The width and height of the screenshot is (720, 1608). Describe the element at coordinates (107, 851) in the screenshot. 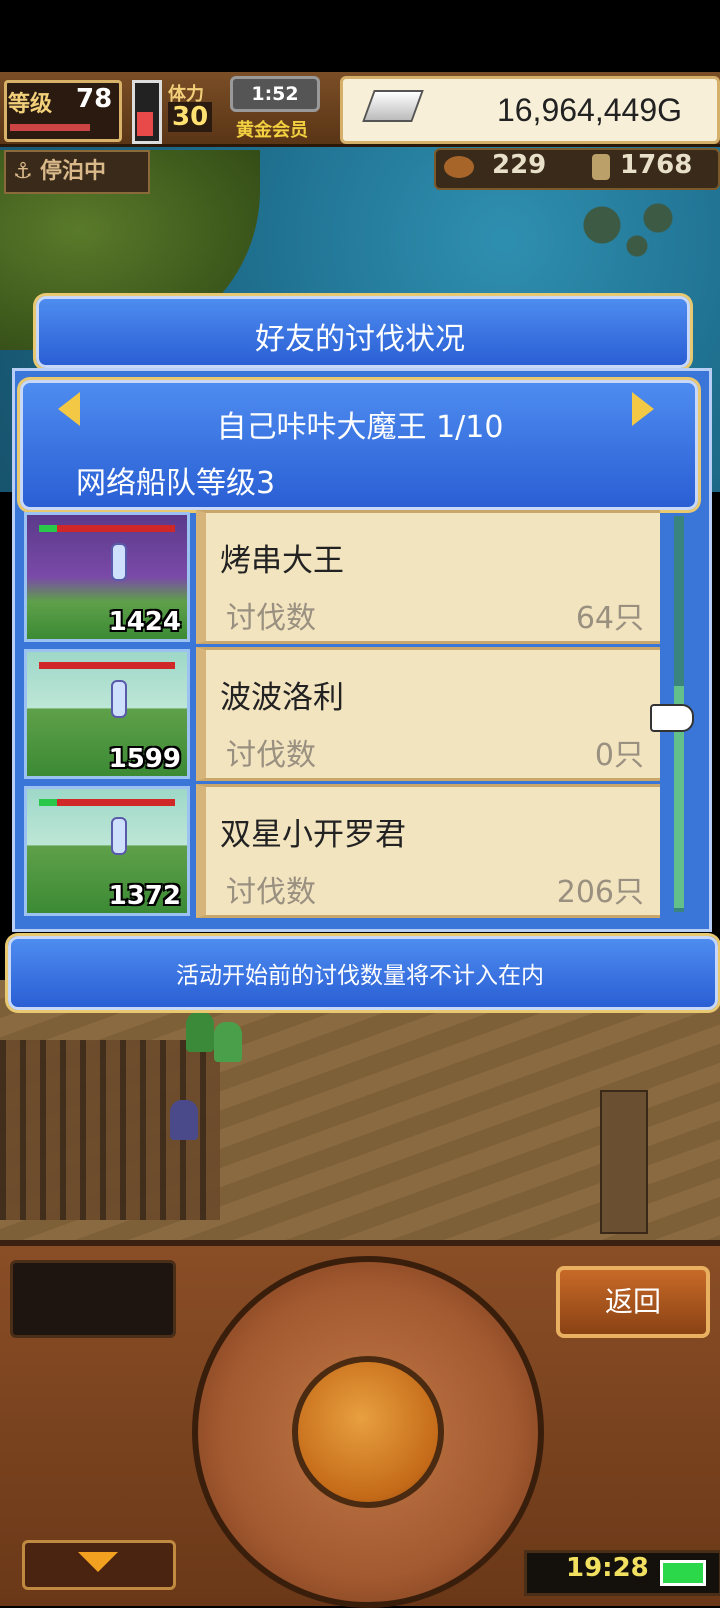

I see `monster-thumbnail: 1372` at that location.